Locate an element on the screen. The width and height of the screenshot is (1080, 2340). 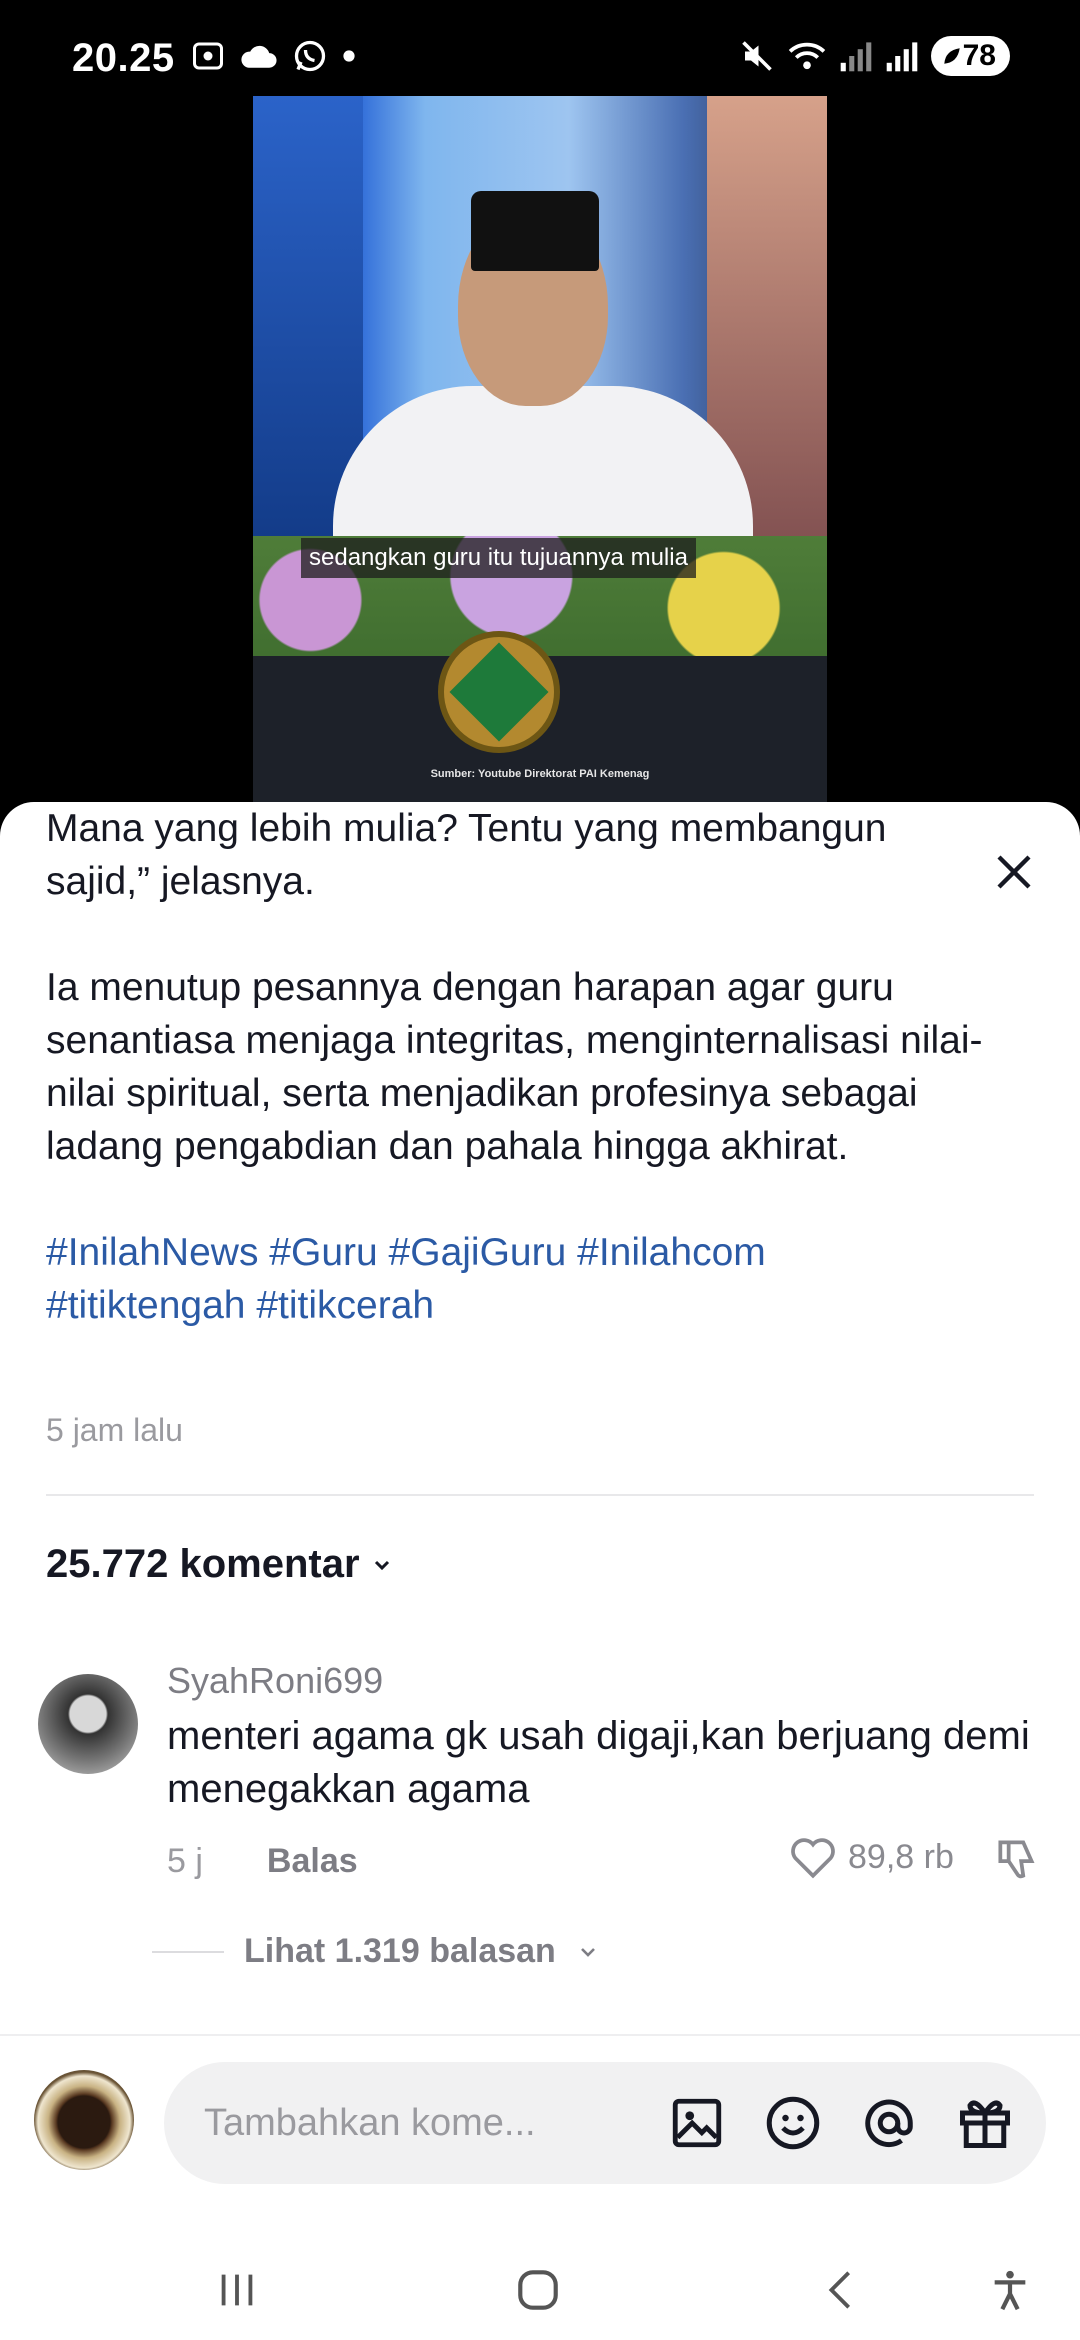
system-nav-bar is located at coordinates (540, 2289).